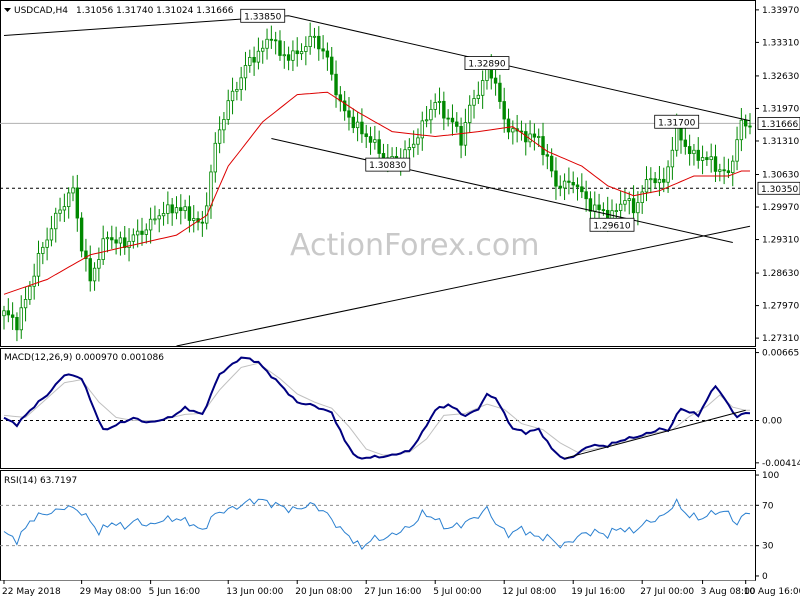  Describe the element at coordinates (765, 577) in the screenshot. I see `rsi-tick-label: 0` at that location.